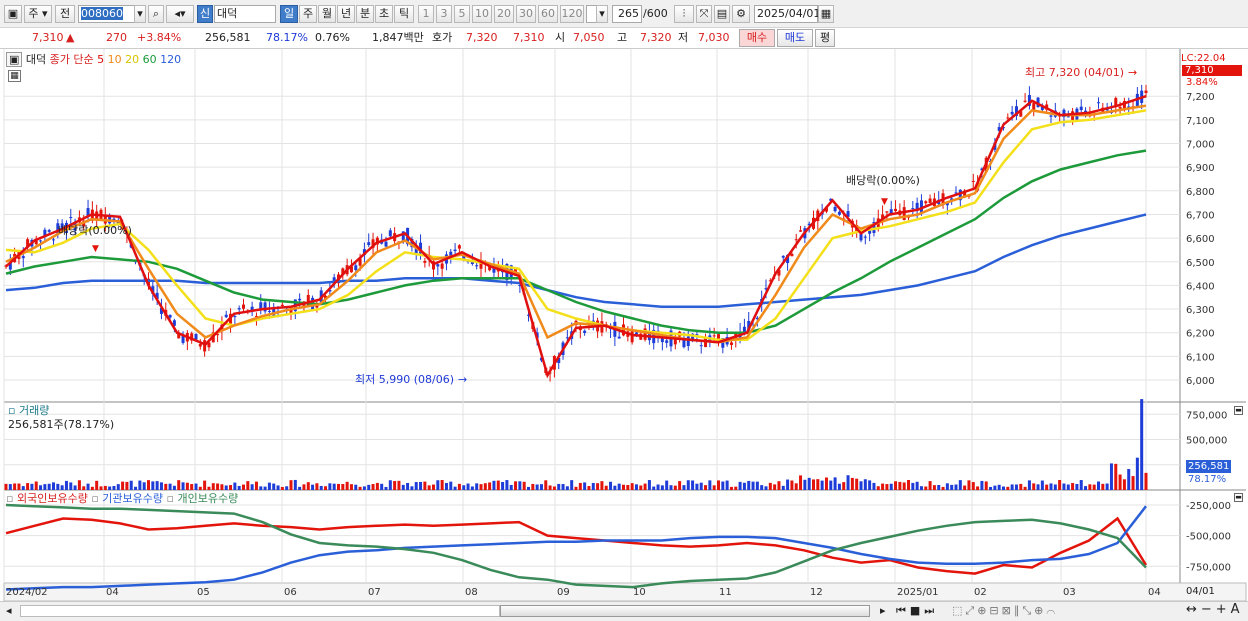 This screenshot has height=621, width=1248. I want to click on volume-close-icon: ▬, so click(1238, 410).